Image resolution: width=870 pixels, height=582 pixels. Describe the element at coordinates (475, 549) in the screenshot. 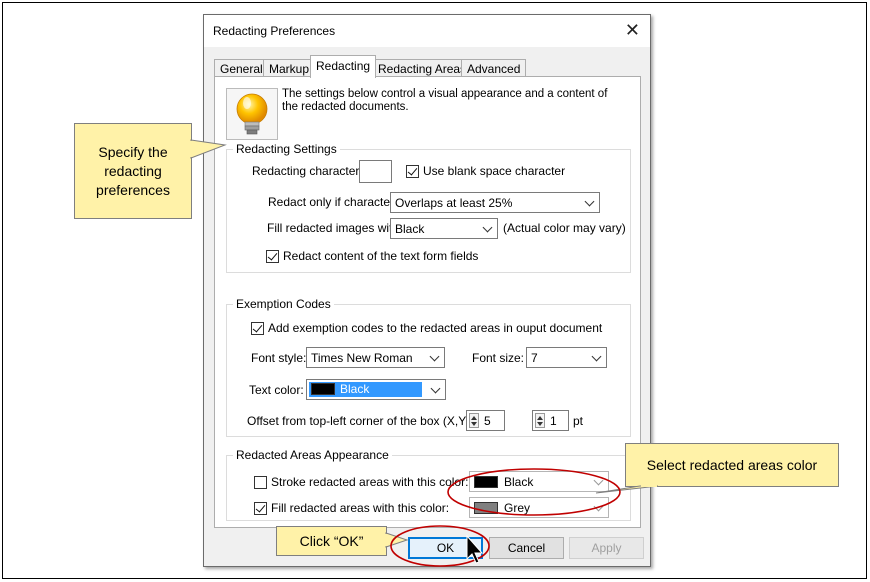

I see `mouse-cursor-icon` at that location.